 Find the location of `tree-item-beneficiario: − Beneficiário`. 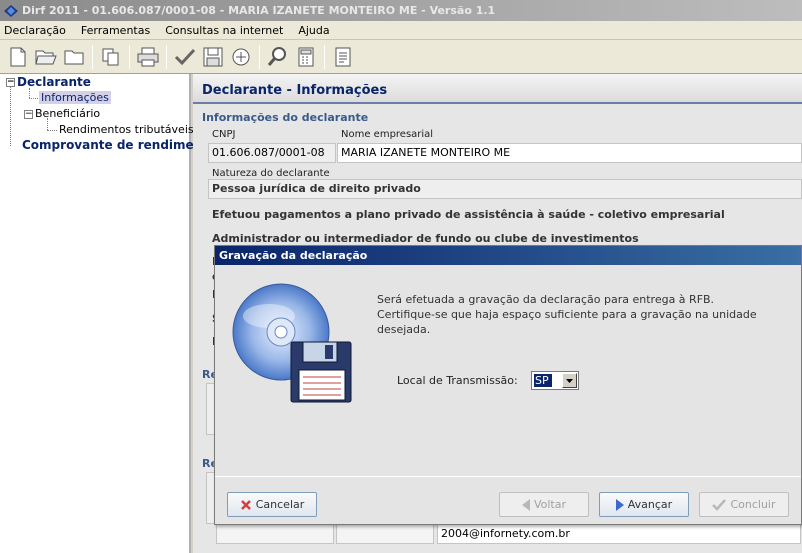

tree-item-beneficiario: − Beneficiário is located at coordinates (62, 113).